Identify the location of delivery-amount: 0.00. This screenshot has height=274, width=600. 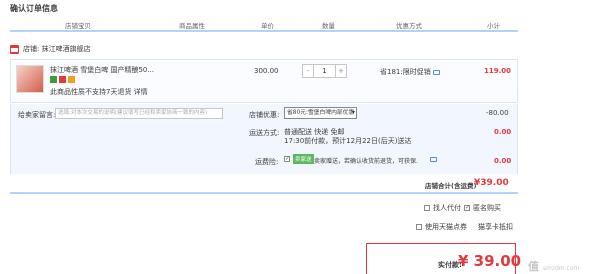
(503, 132).